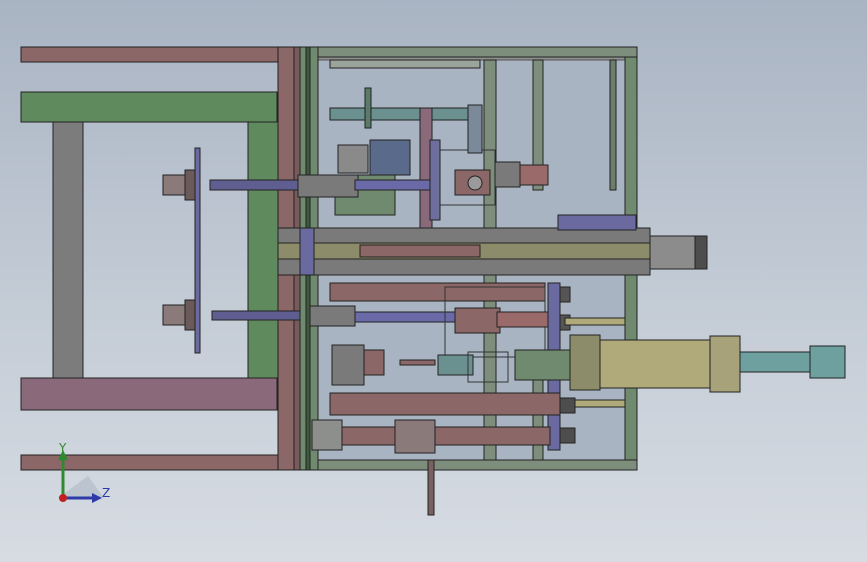  Describe the element at coordinates (197, 250) in the screenshot. I see `bearing-plate` at that location.